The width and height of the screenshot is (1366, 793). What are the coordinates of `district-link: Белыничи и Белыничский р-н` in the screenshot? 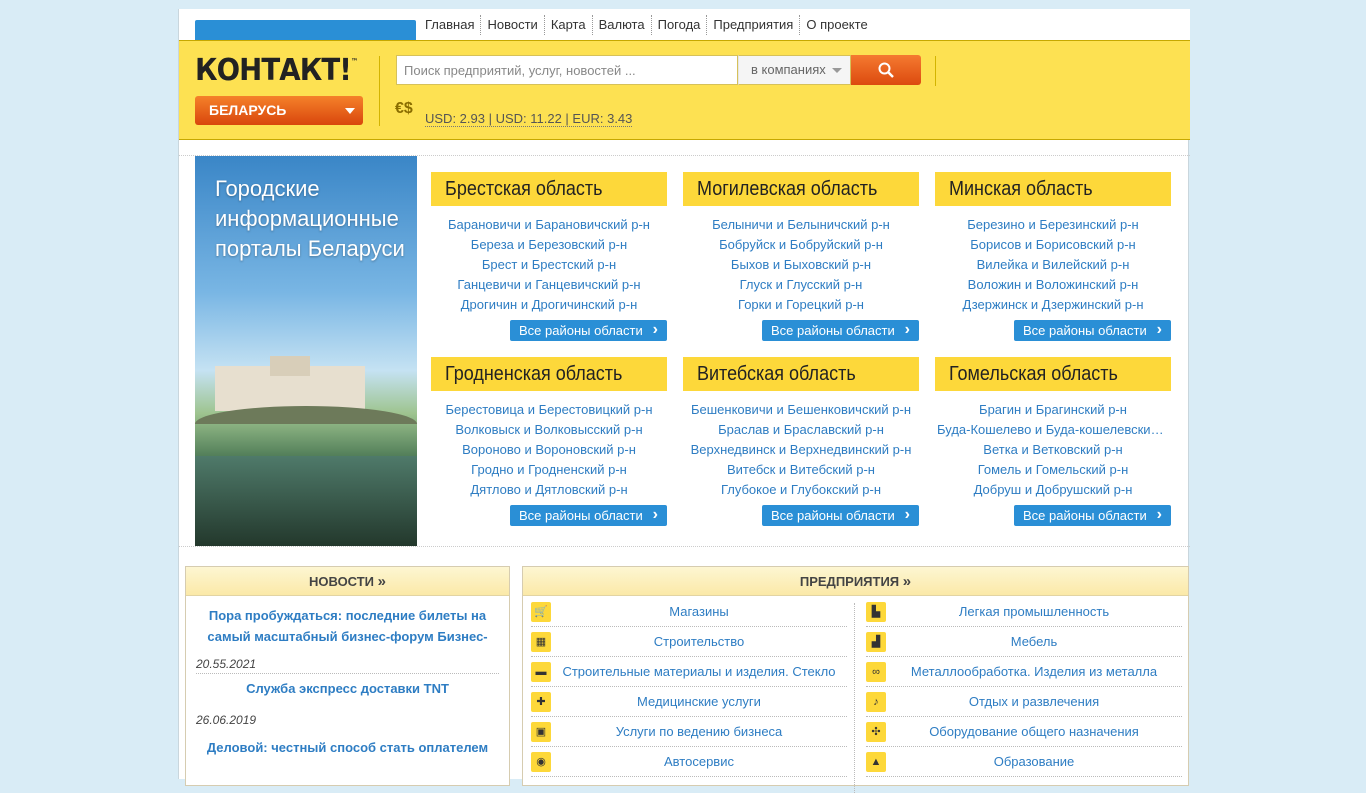 It's located at (801, 225).